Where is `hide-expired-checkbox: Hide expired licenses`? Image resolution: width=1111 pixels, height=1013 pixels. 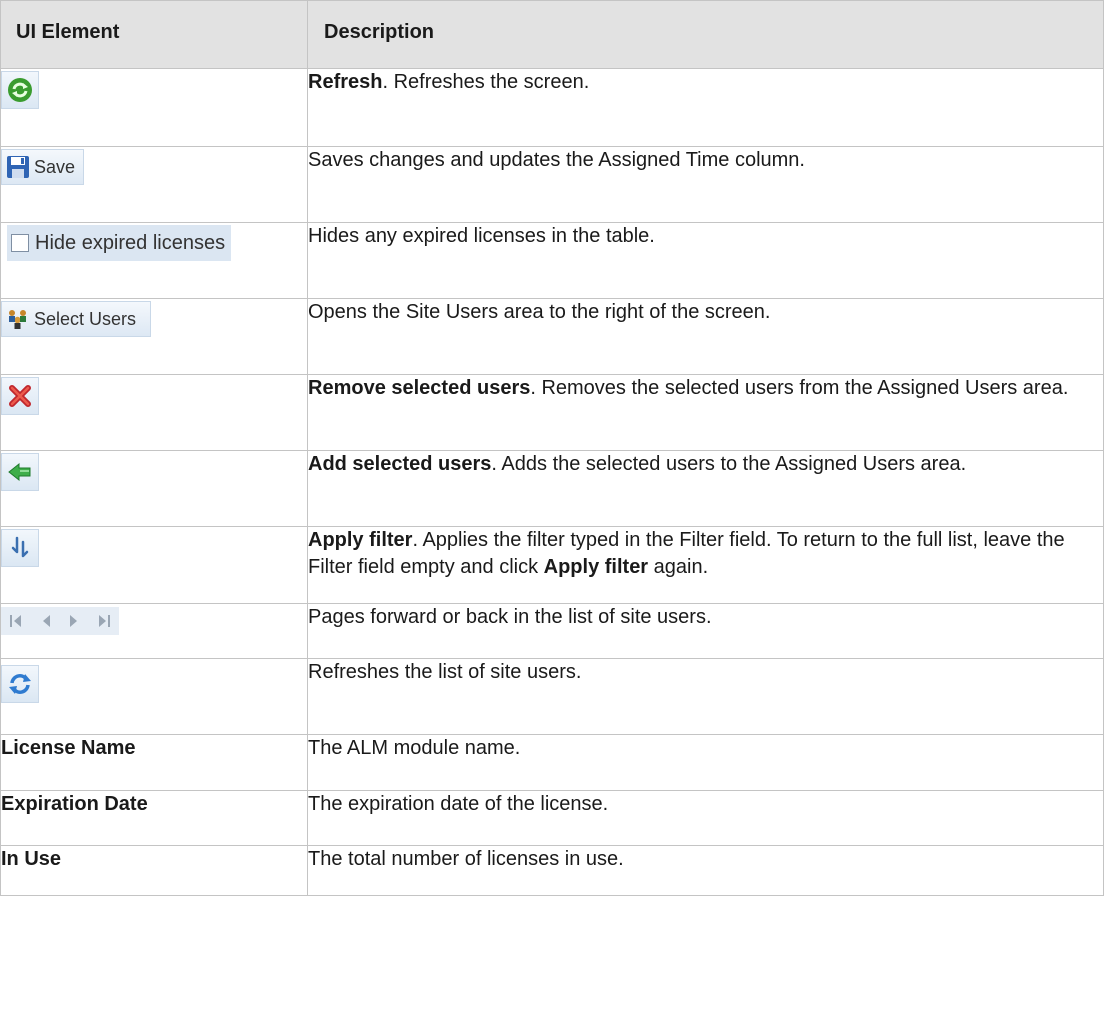
hide-expired-checkbox: Hide expired licenses is located at coordinates (119, 243).